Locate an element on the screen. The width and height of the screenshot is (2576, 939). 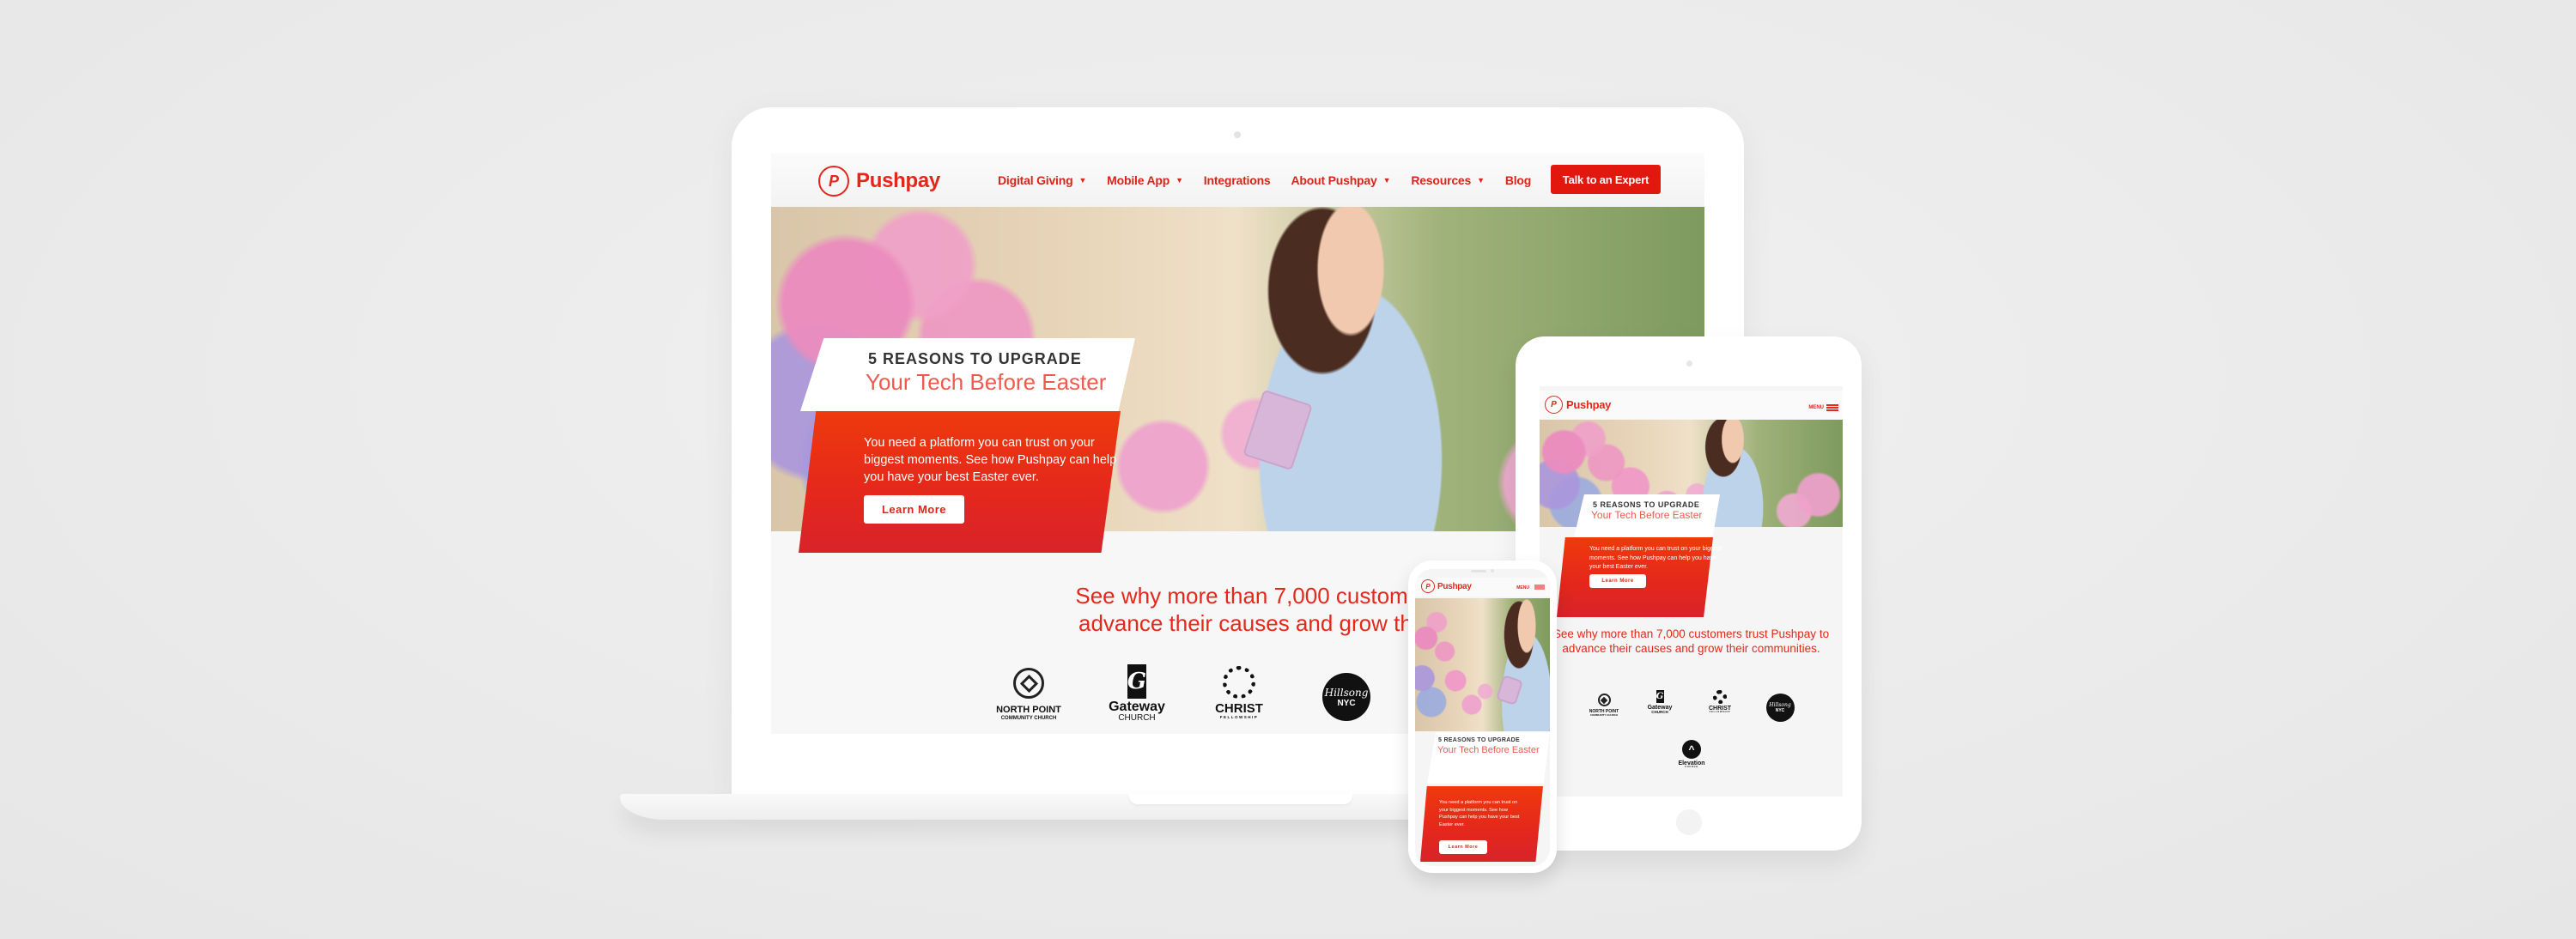
laptop-camera is located at coordinates (1237, 134).